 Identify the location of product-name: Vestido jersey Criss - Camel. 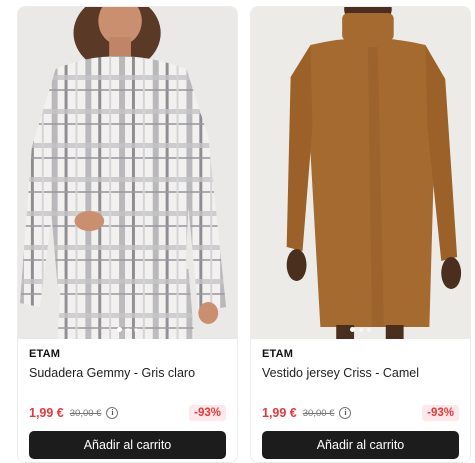
(360, 373).